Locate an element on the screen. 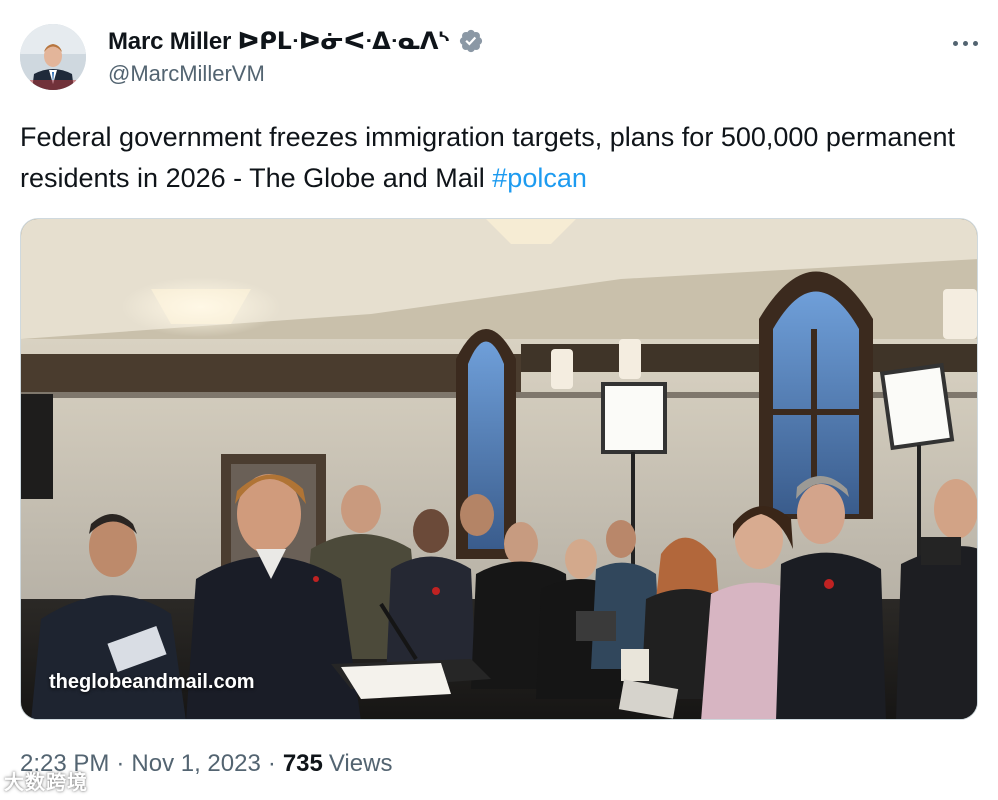 Image resolution: width=998 pixels, height=800 pixels. tweet-time: 2:23 PM is located at coordinates (64, 764).